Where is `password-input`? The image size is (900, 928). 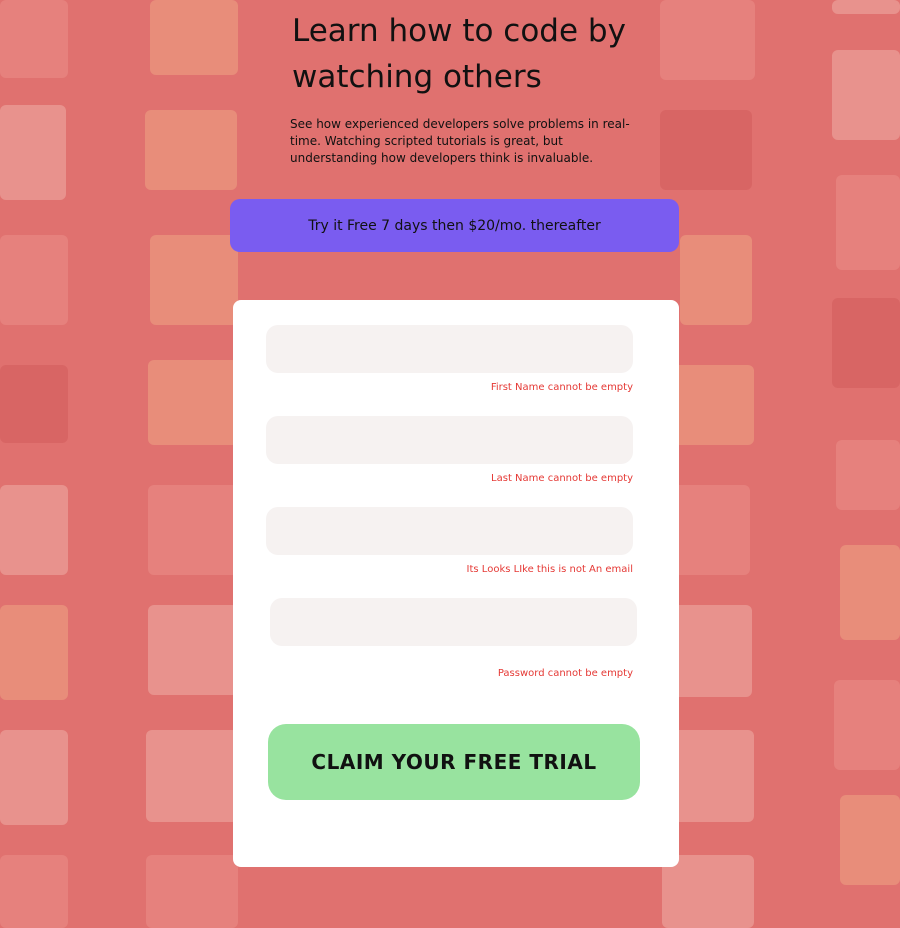
password-input is located at coordinates (453, 622).